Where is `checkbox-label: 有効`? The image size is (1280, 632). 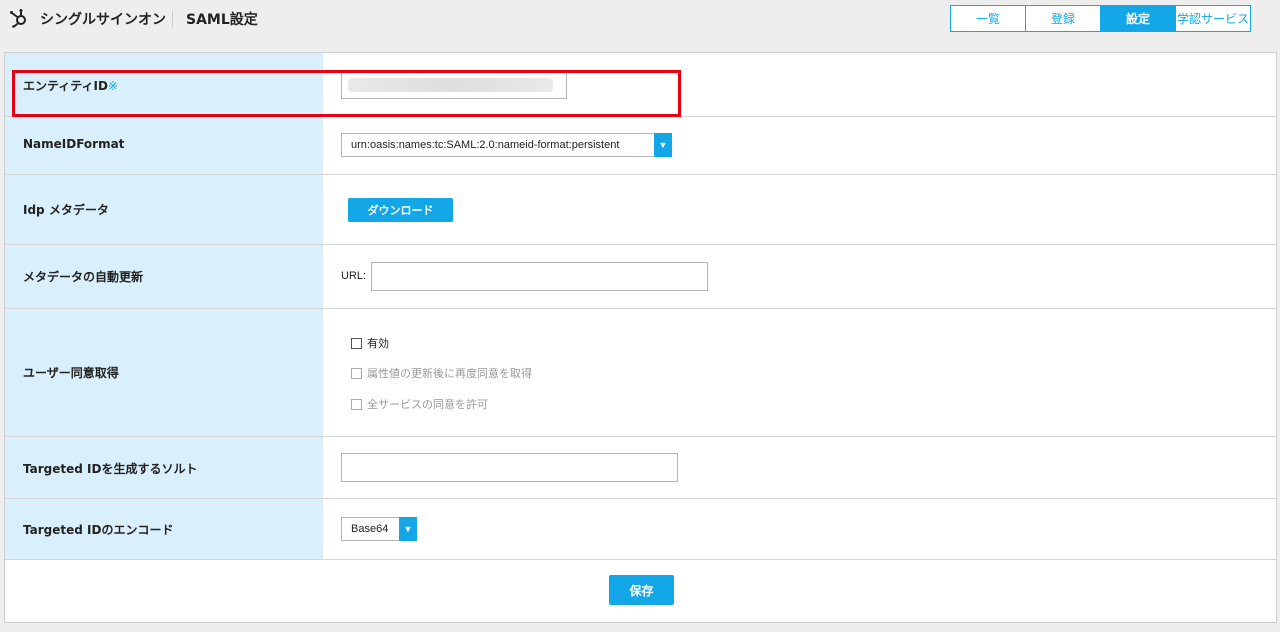 checkbox-label: 有効 is located at coordinates (378, 343).